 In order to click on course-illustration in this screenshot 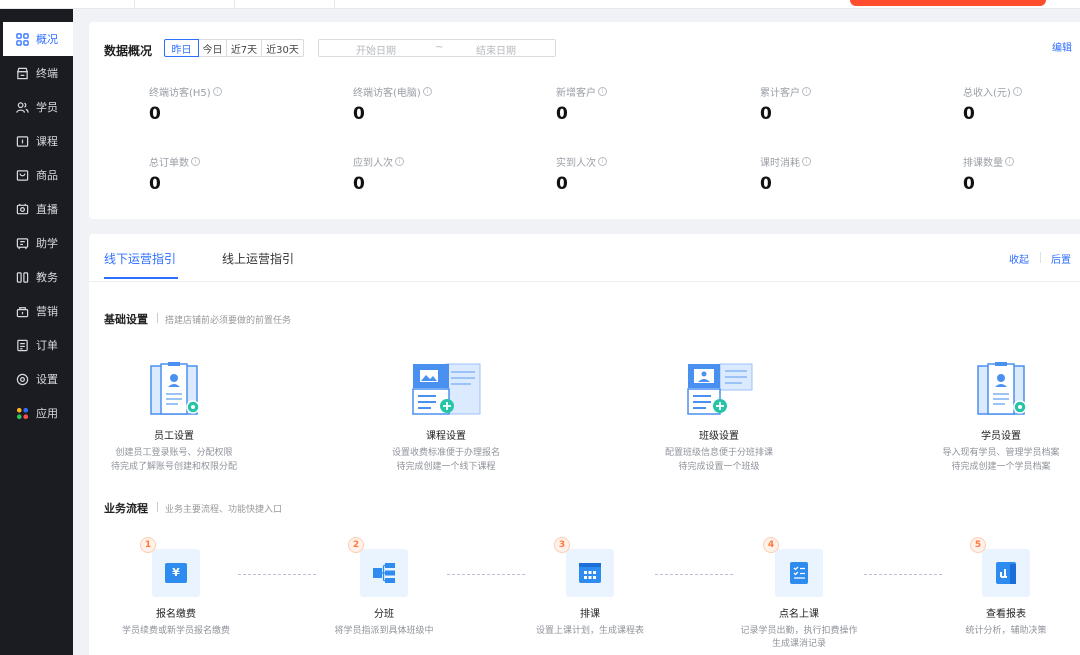, I will do `click(446, 390)`.